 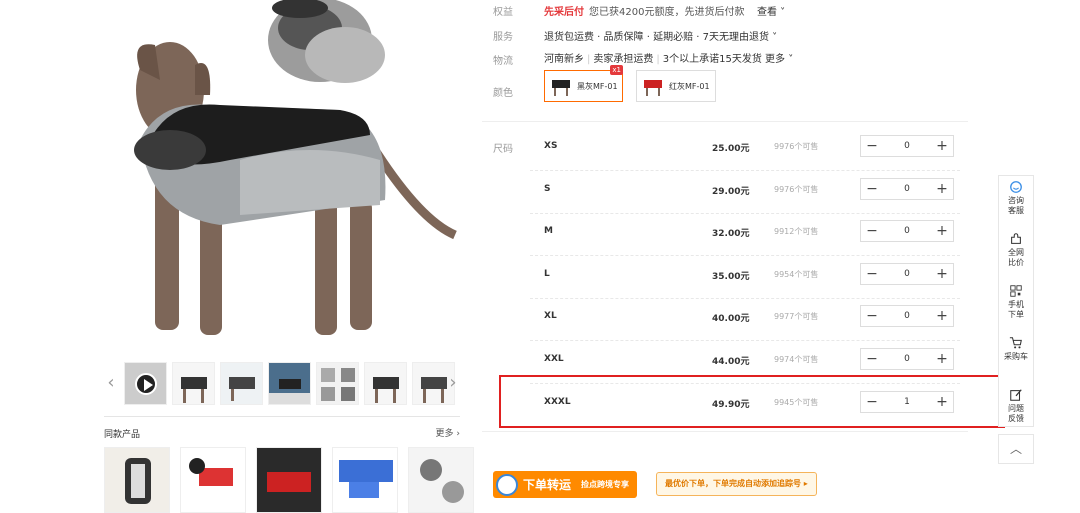 I want to click on sidebar-label: 手机, so click(x=1016, y=304).